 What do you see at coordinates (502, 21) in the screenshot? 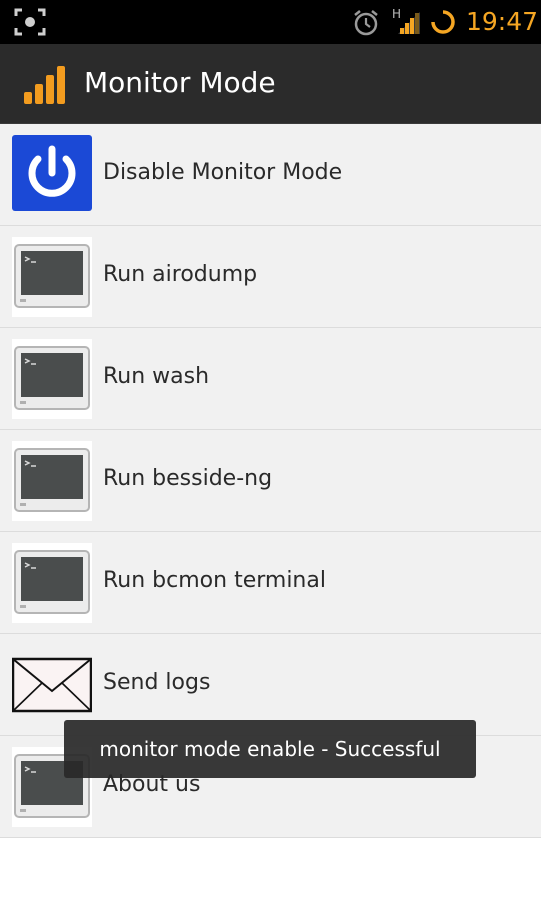
I see `status-clock: 19:47` at bounding box center [502, 21].